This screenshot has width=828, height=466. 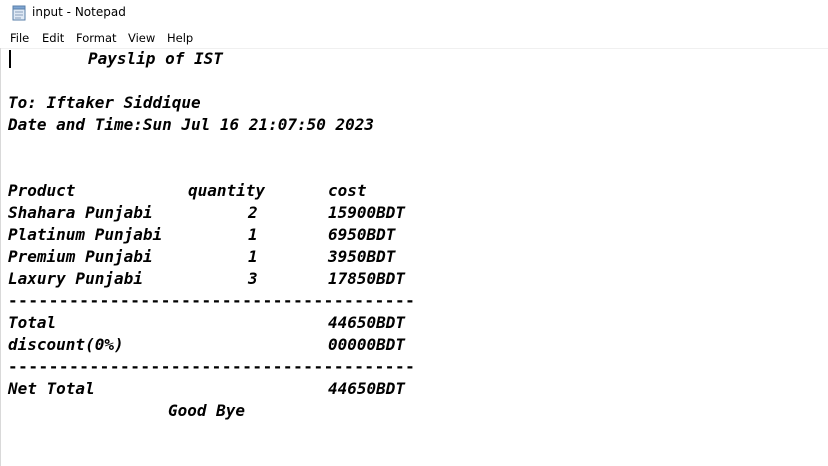 I want to click on total-value: 44650BDT, so click(x=367, y=322).